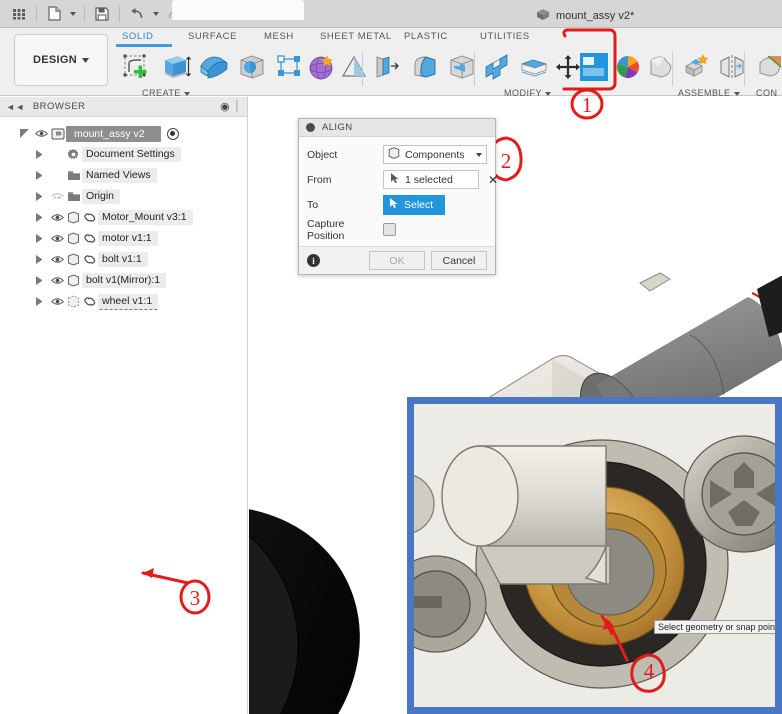 The image size is (782, 714). What do you see at coordinates (123, 301) in the screenshot?
I see `tree-item-wheel: wheel v1:1` at bounding box center [123, 301].